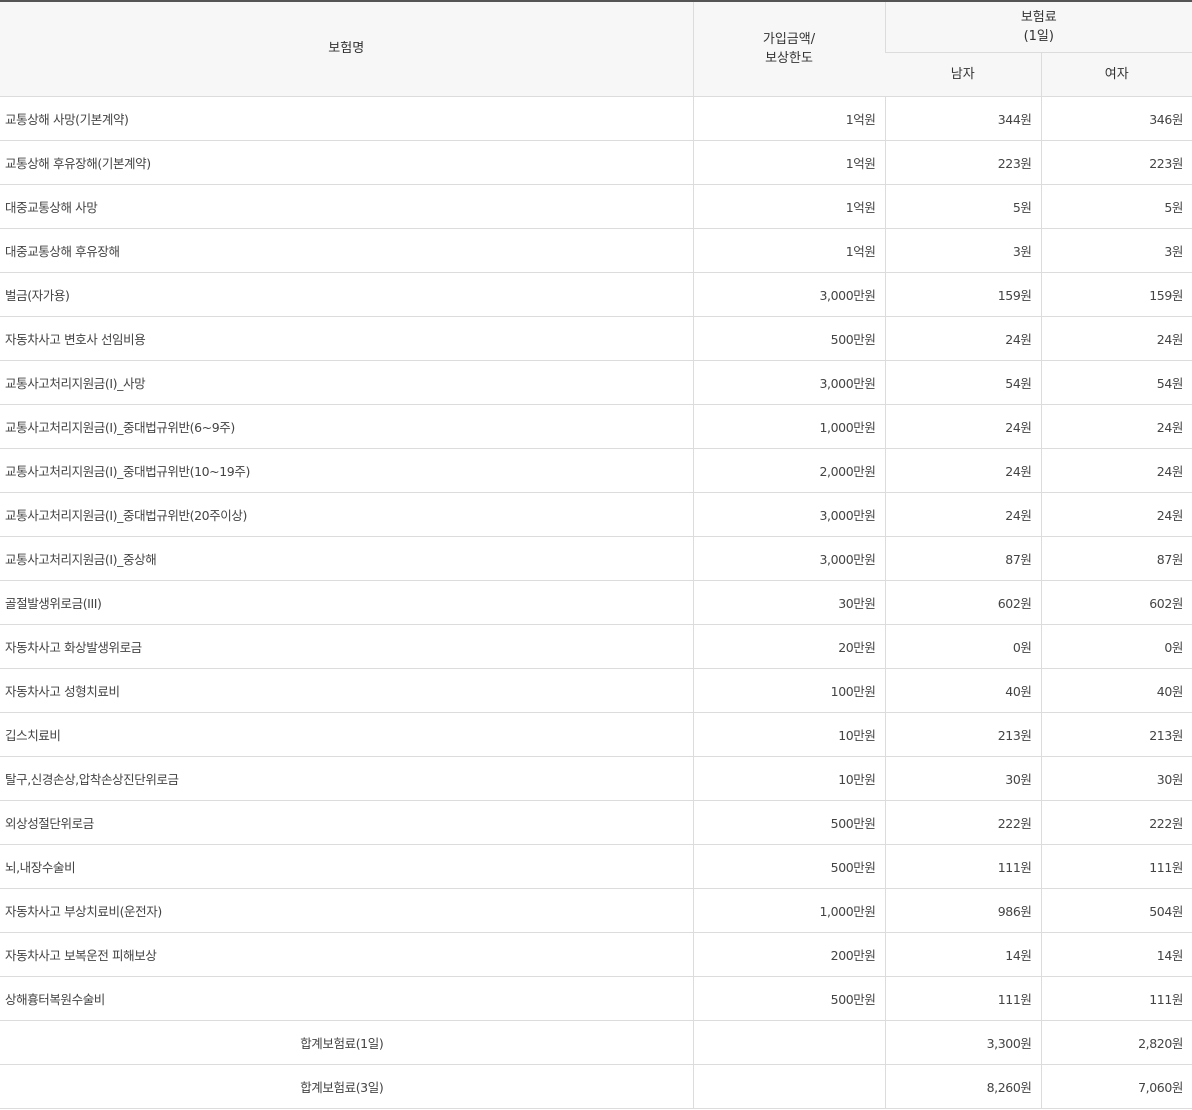  I want to click on cell-insurance-name: 교통상해 후유장해(기본계약), so click(346, 162).